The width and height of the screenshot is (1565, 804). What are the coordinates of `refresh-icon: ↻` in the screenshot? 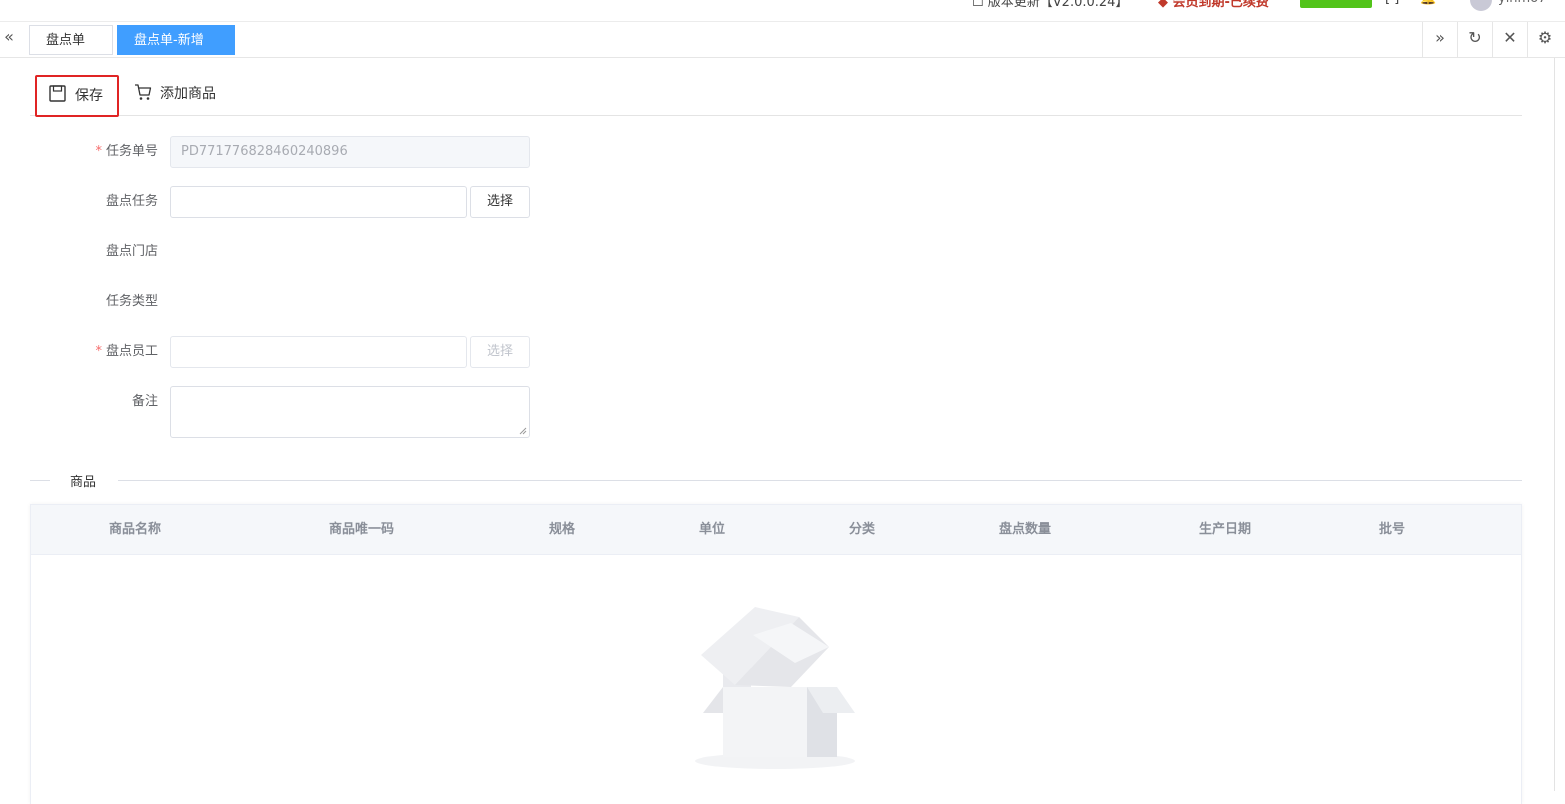 It's located at (1474, 39).